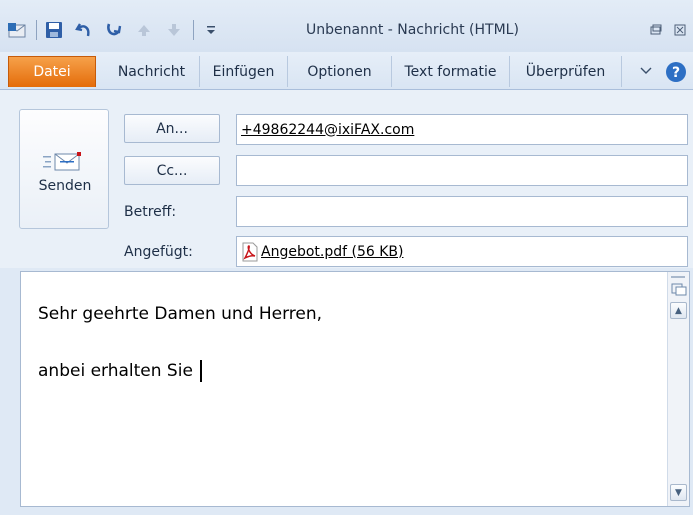 The image size is (693, 515). Describe the element at coordinates (327, 130) in the screenshot. I see `to-recipient: +49862244@ixiFAX.com` at that location.